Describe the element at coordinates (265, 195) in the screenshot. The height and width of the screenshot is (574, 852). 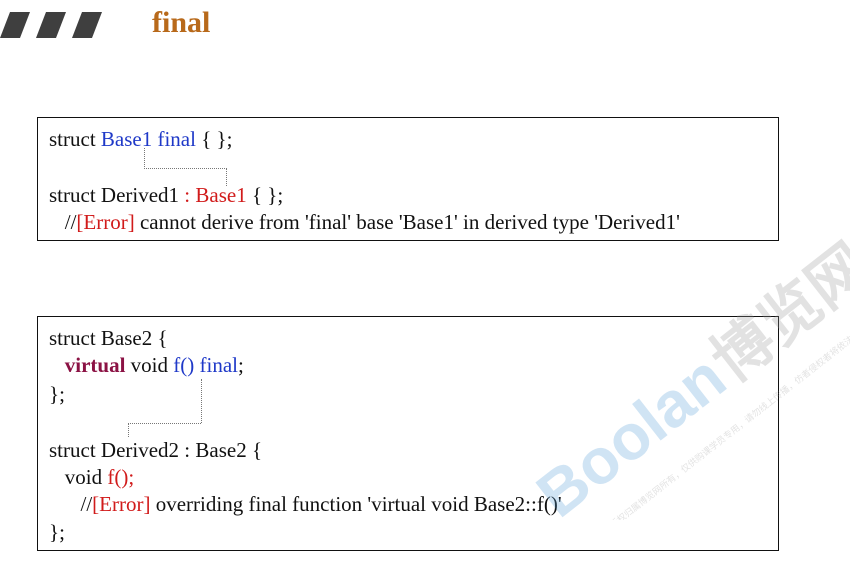
I see `code-text: { };` at that location.